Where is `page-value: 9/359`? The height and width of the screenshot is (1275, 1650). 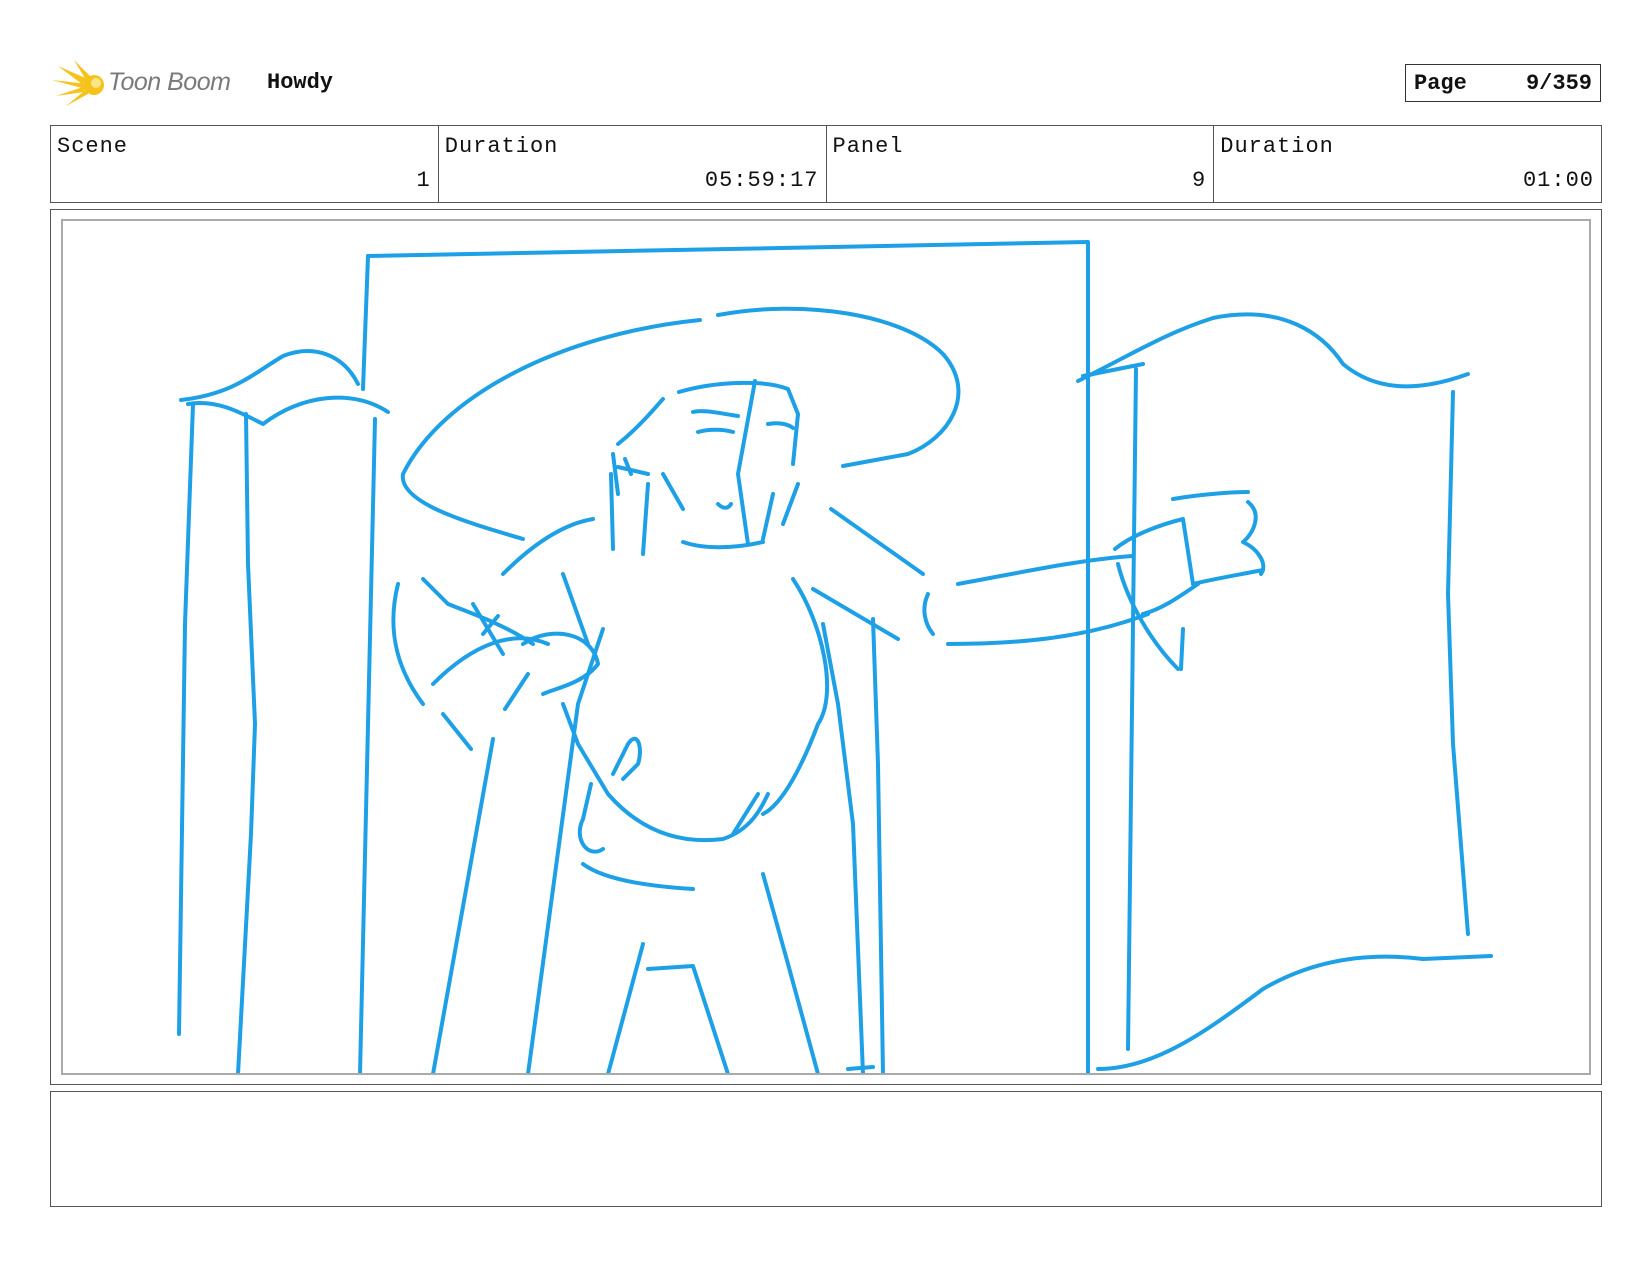
page-value: 9/359 is located at coordinates (1558, 83).